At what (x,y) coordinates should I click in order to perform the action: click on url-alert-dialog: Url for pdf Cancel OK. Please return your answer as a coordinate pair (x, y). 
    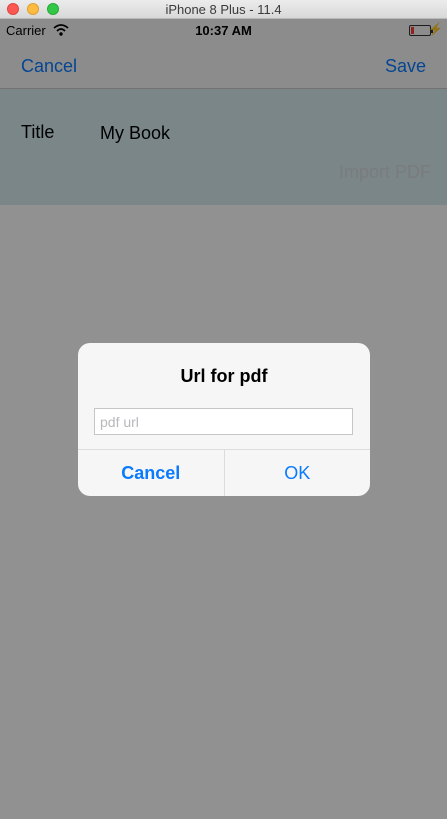
    Looking at the image, I should click on (224, 419).